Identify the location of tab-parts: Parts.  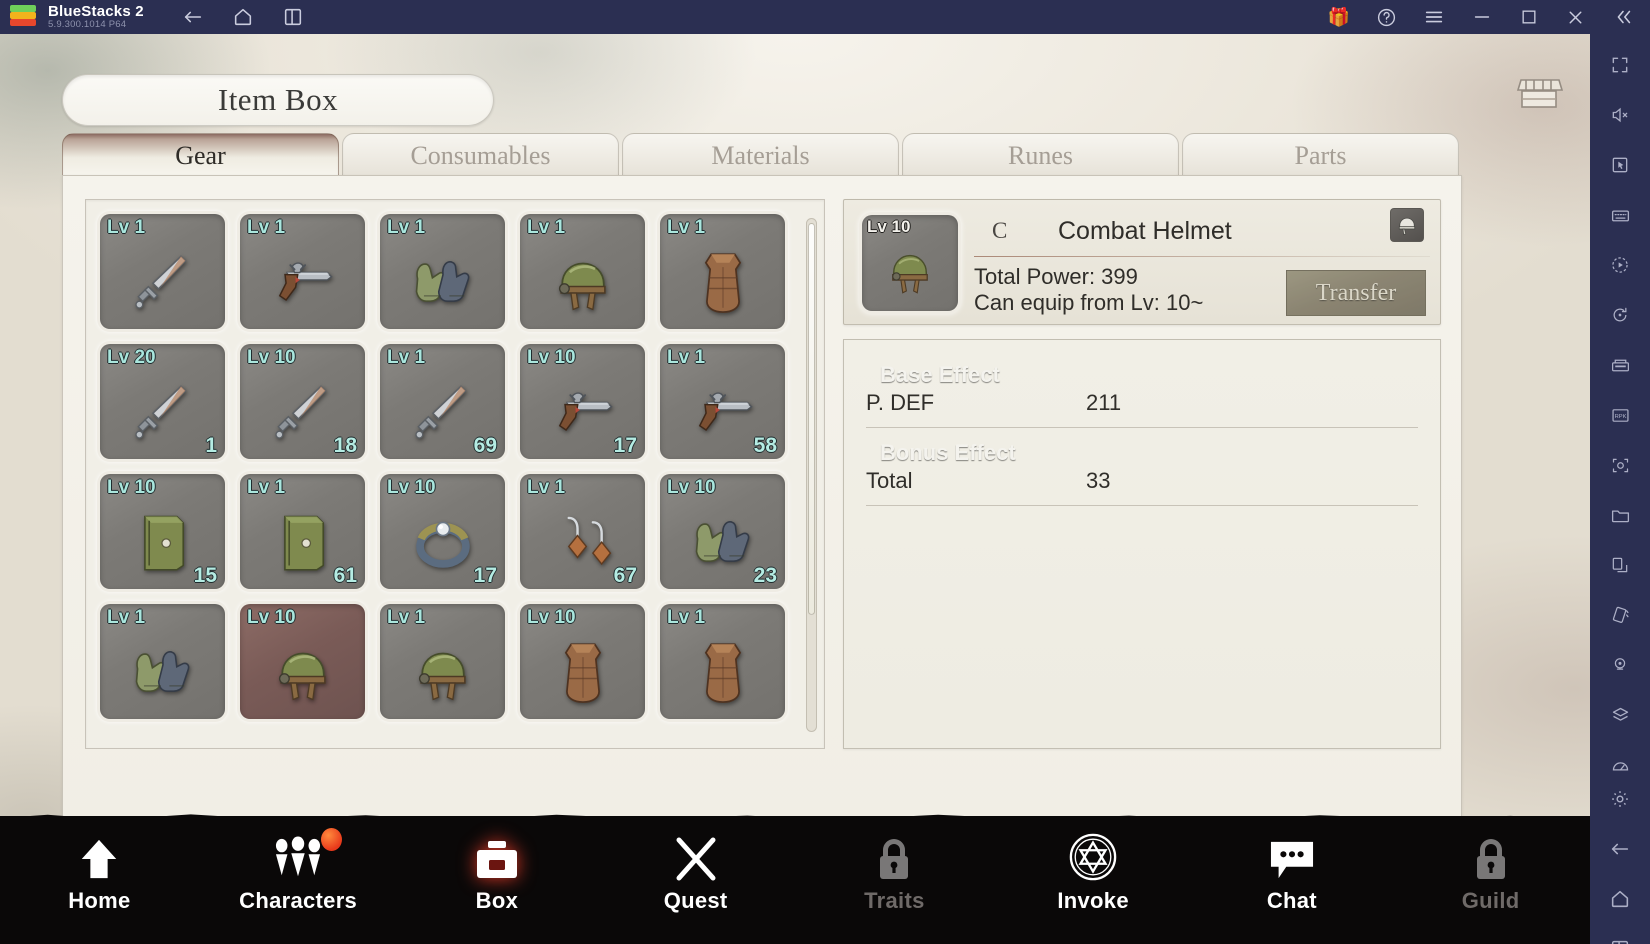
(1320, 155).